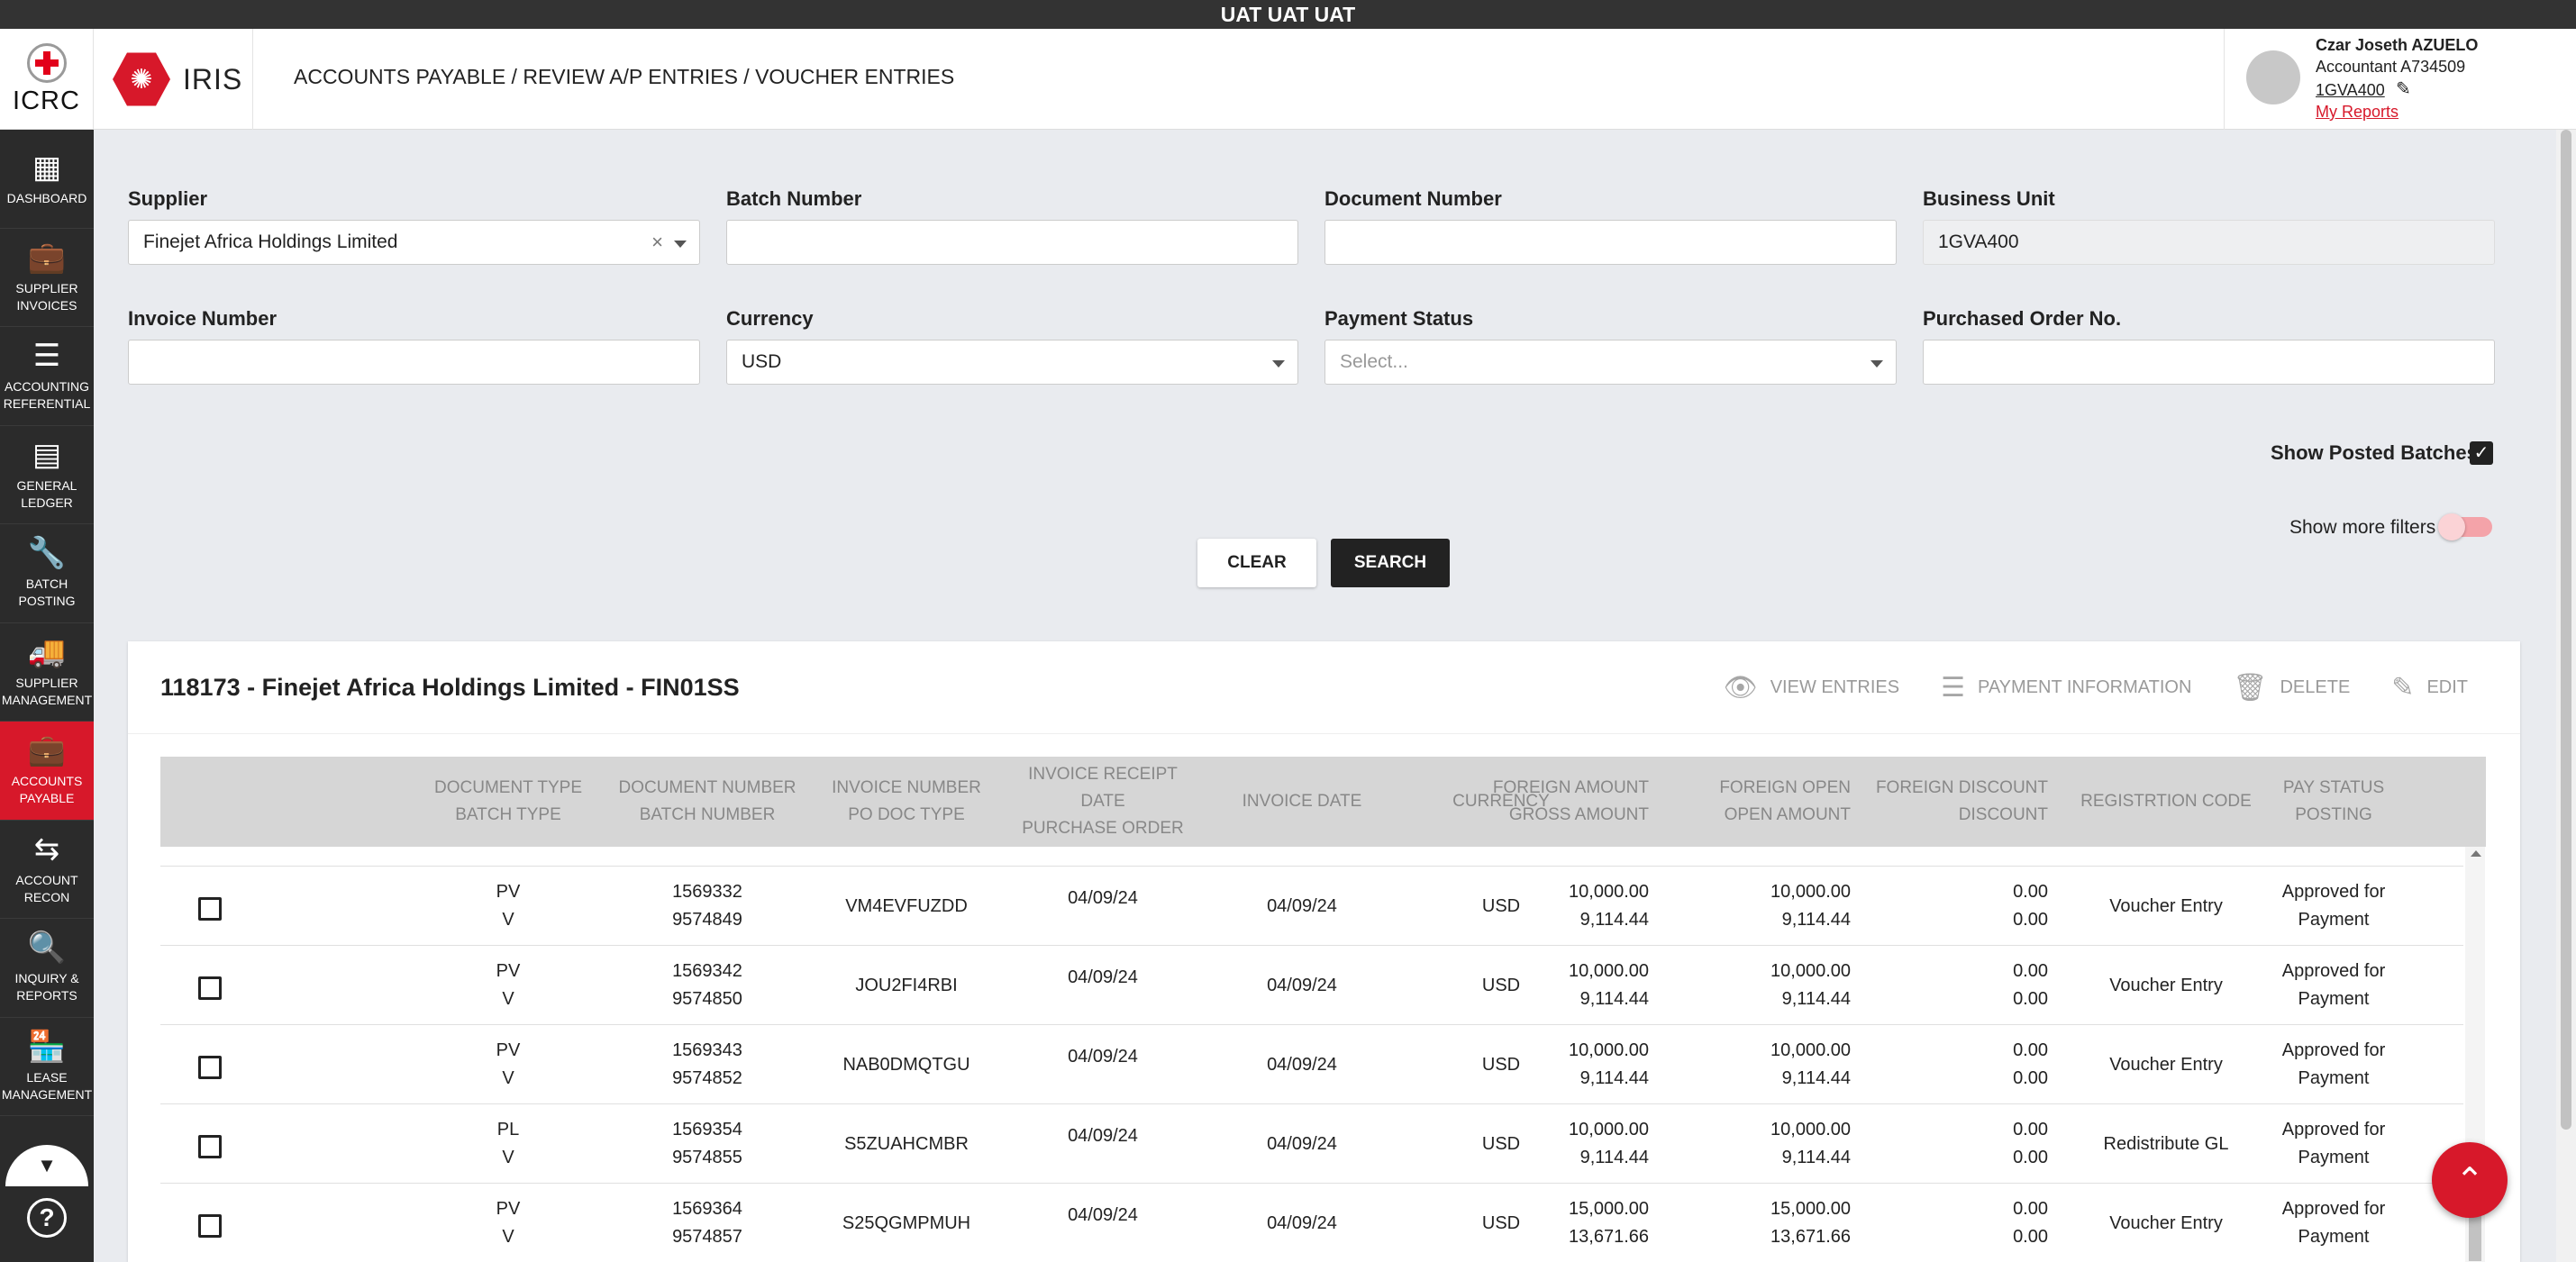 This screenshot has width=2576, height=1262. What do you see at coordinates (1559, 802) in the screenshot?
I see `column-header: FOREIGN AMOUNT GROSS AMOUNT` at bounding box center [1559, 802].